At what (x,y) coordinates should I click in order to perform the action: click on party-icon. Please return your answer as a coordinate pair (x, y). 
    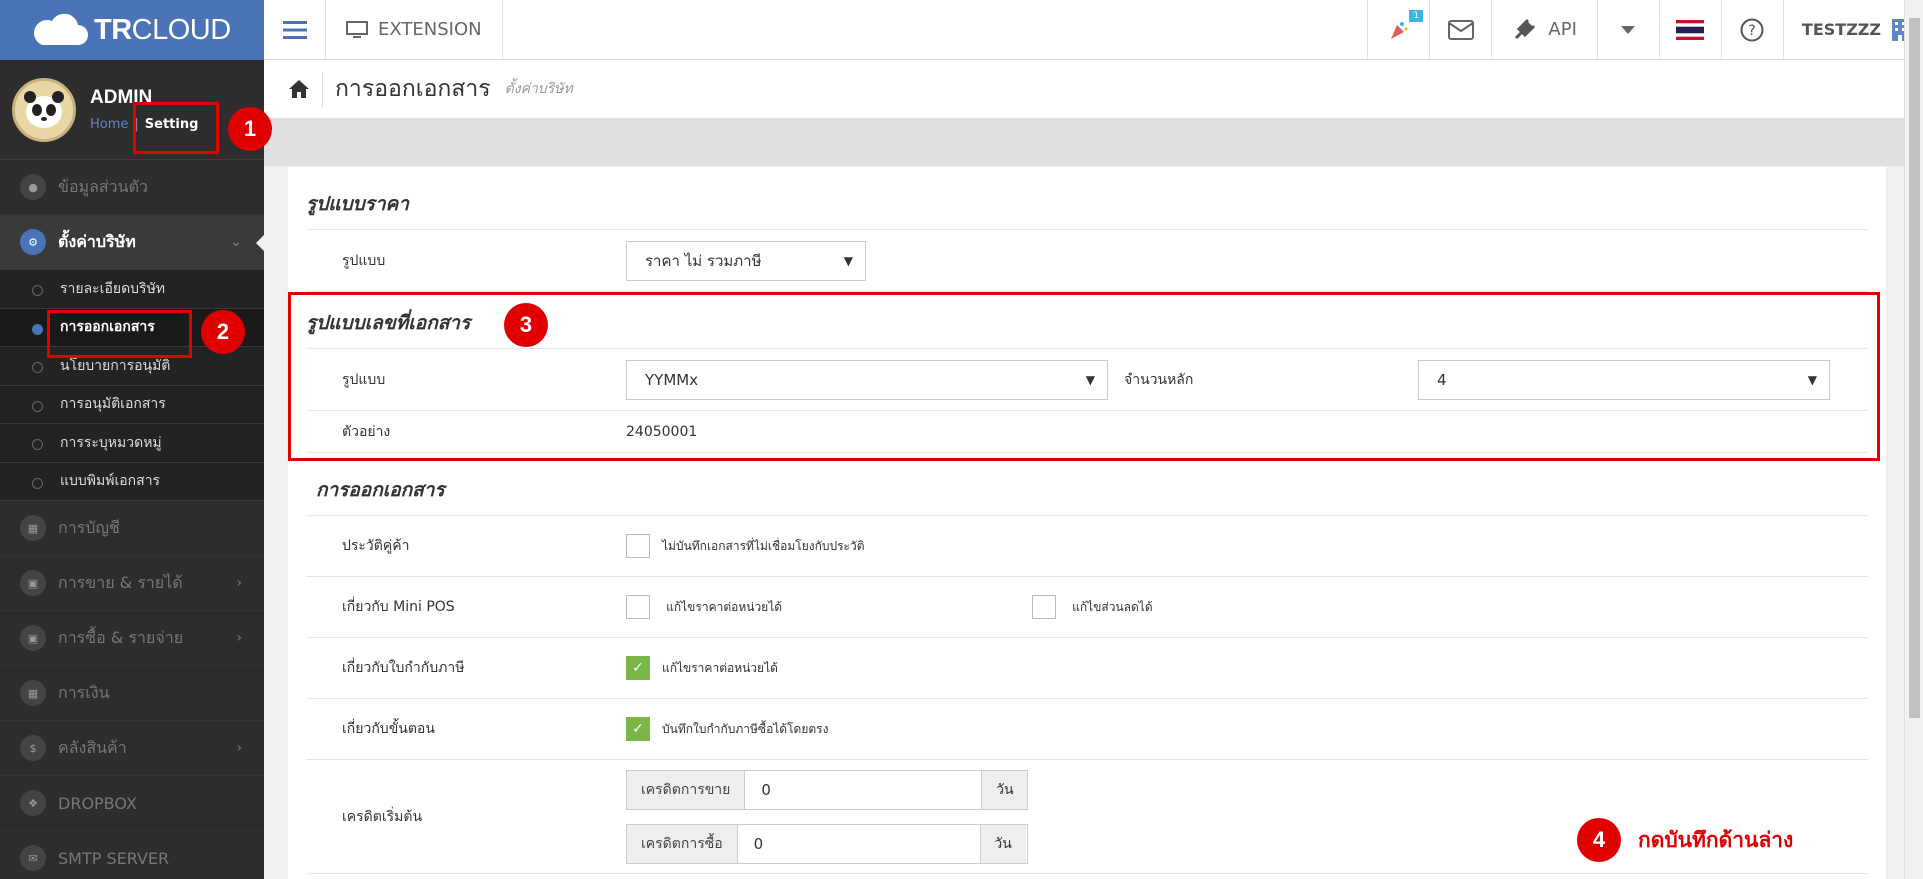
    Looking at the image, I should click on (1399, 30).